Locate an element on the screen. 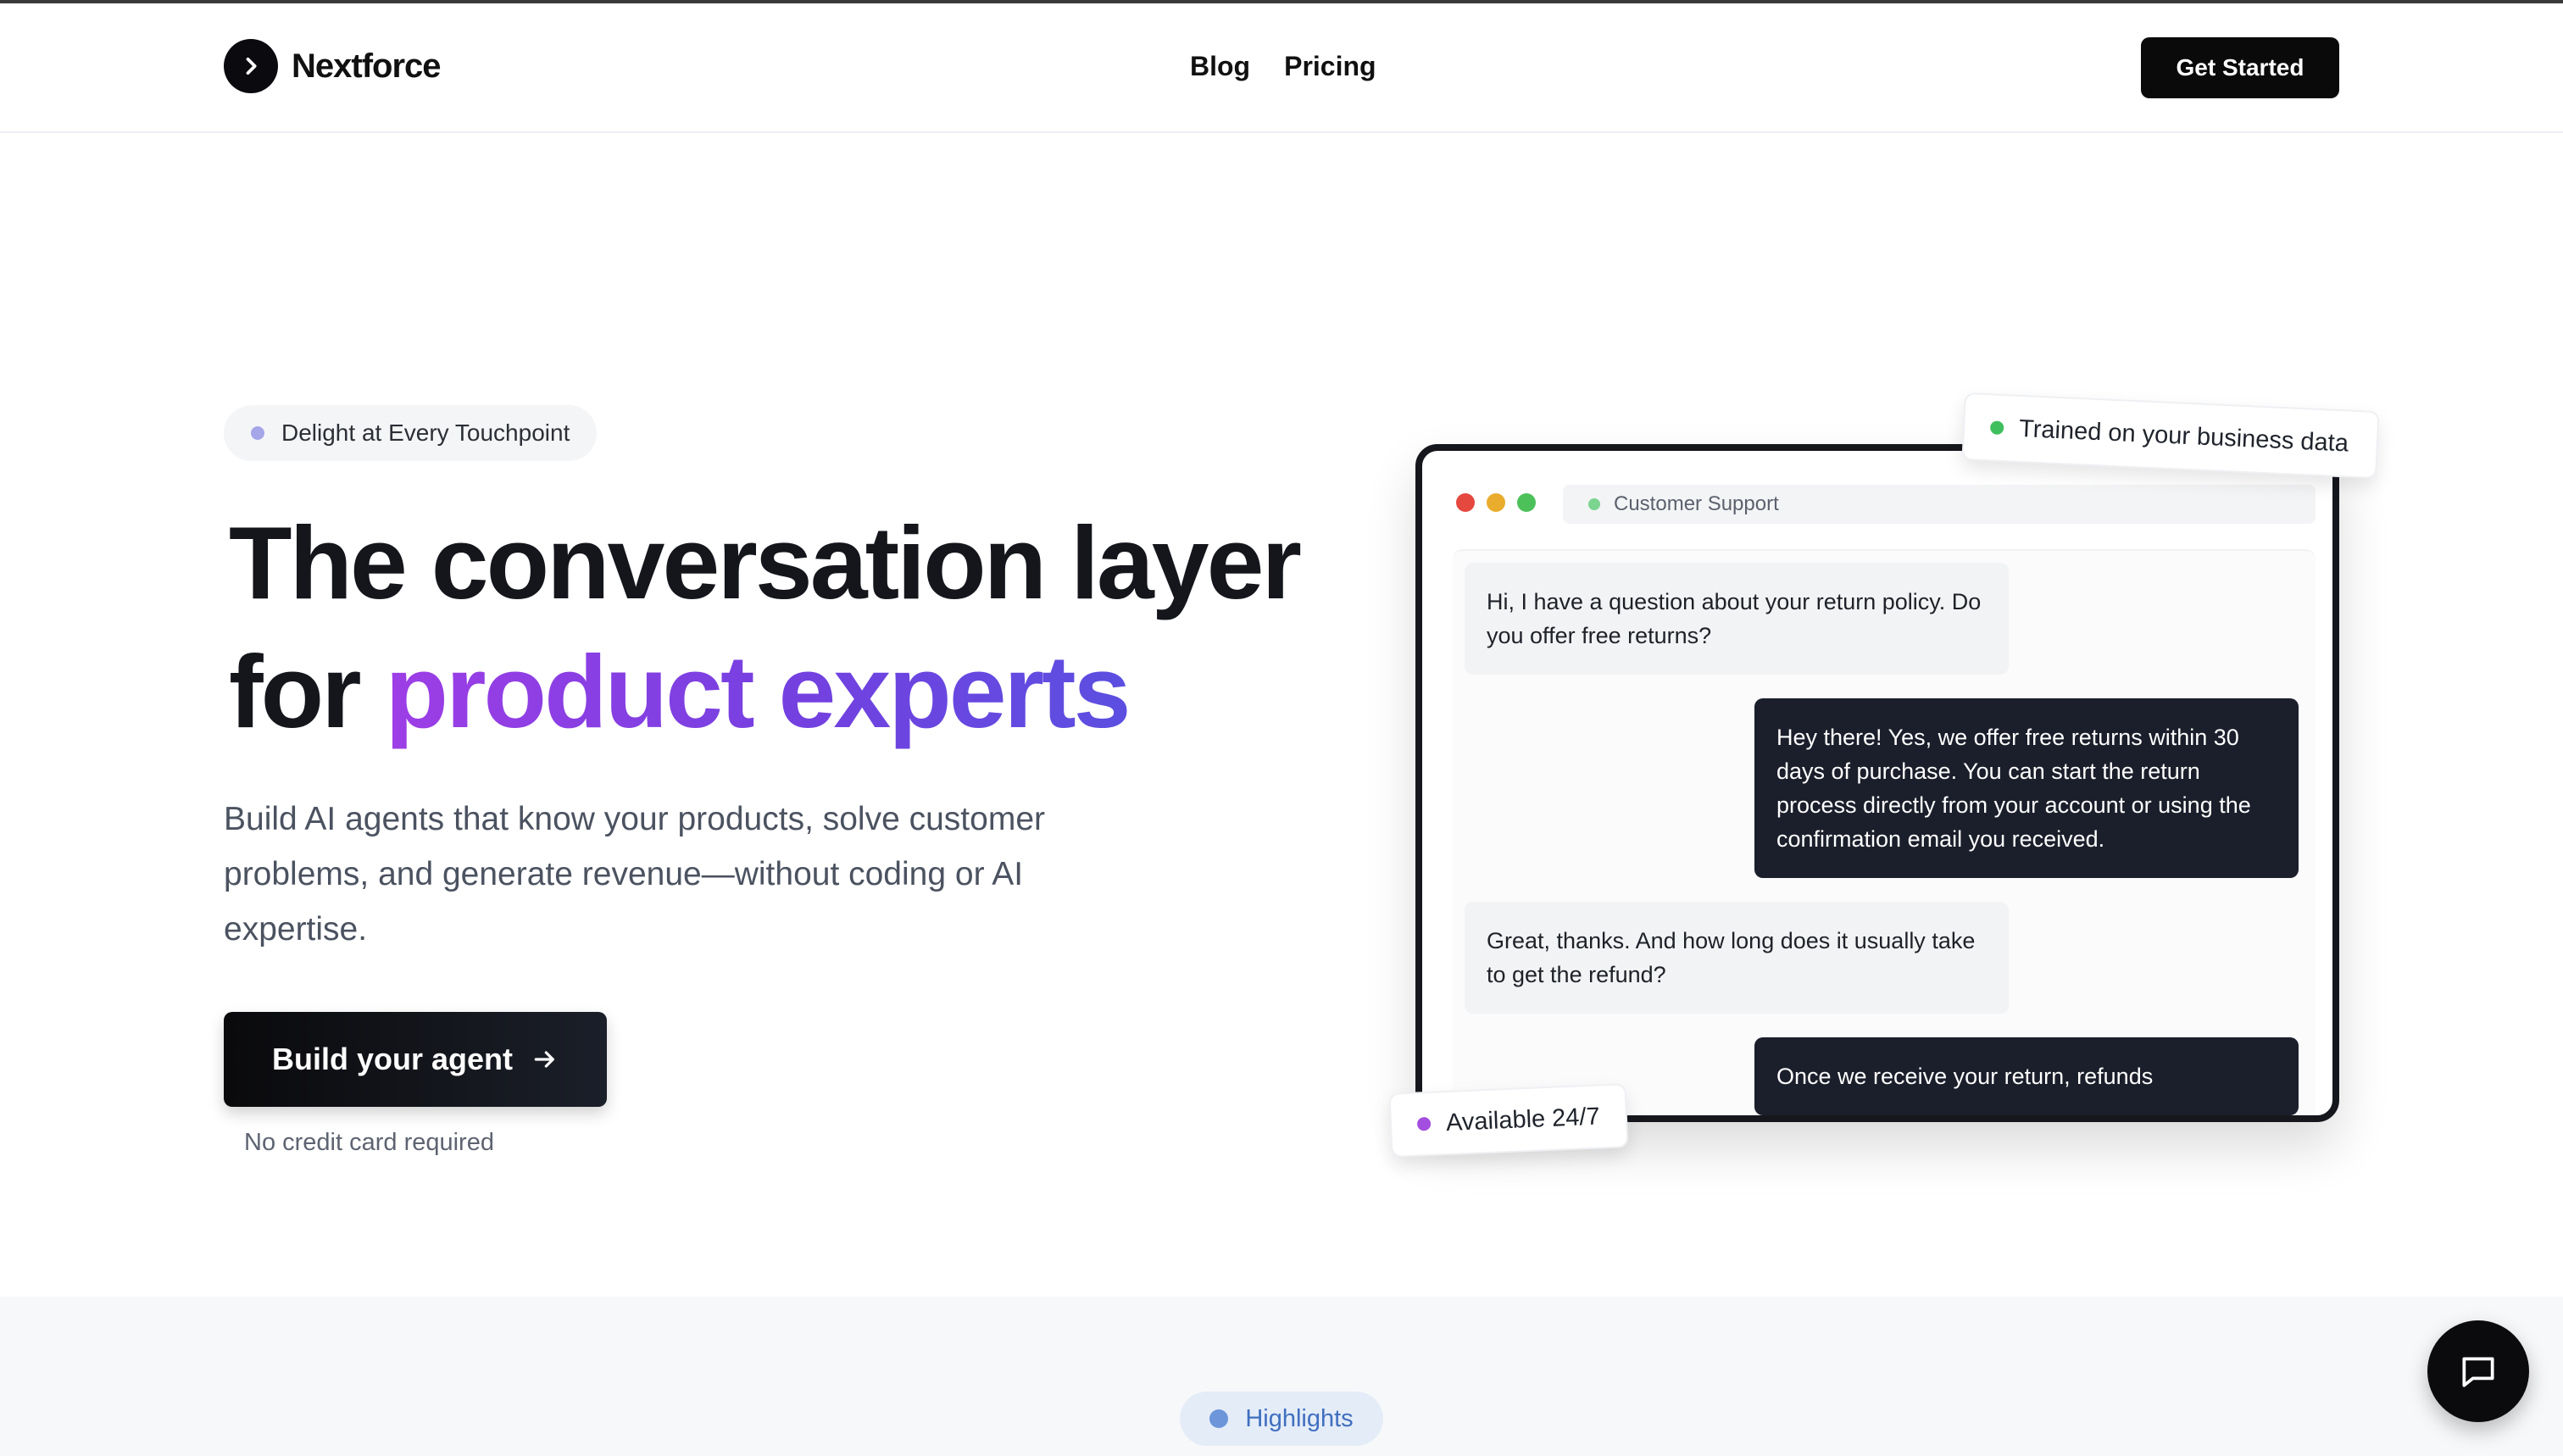 The image size is (2563, 1456). hero-pill-text: Delight at Every Touchpoint is located at coordinates (425, 433).